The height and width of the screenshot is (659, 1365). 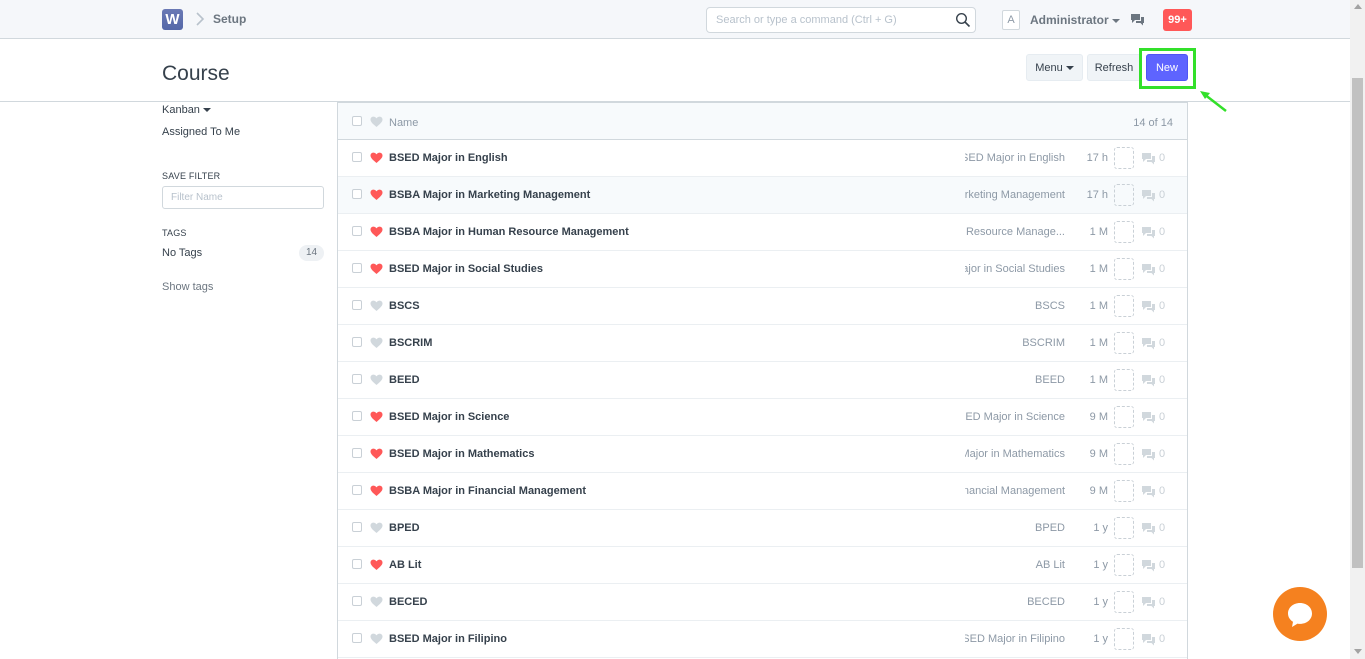 I want to click on row-name-link: BEED, so click(x=404, y=380).